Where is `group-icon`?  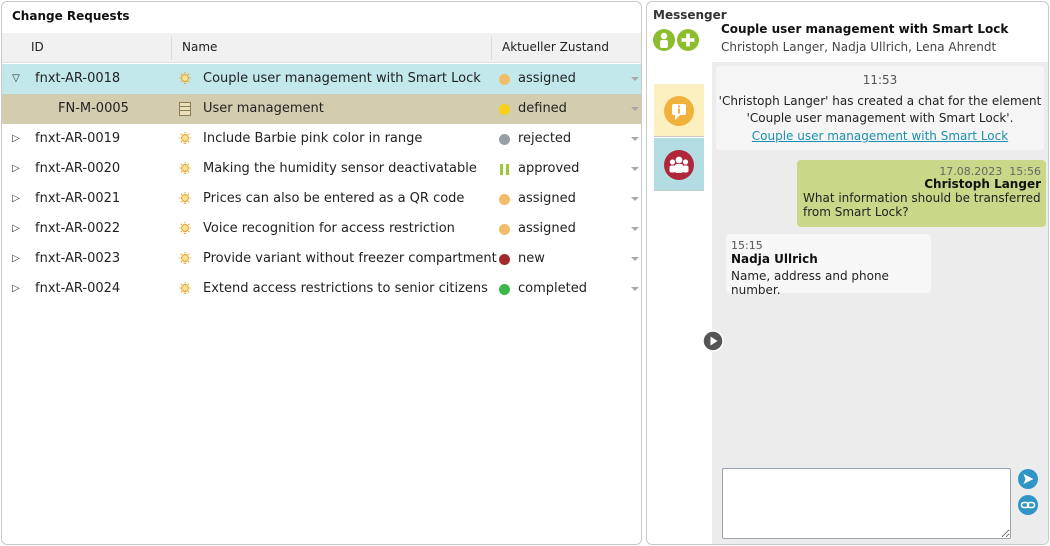 group-icon is located at coordinates (679, 165).